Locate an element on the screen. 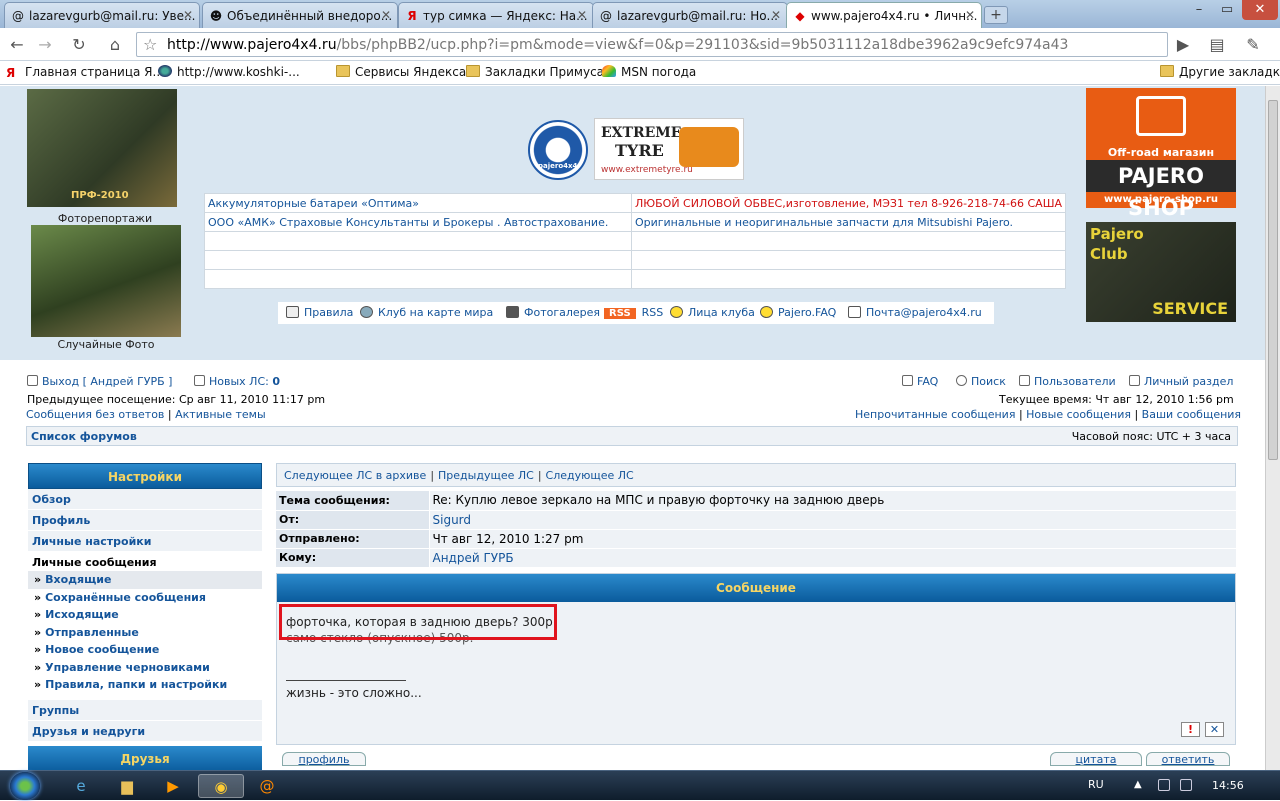 The width and height of the screenshot is (1280, 801). profile-button: профиль is located at coordinates (324, 759).